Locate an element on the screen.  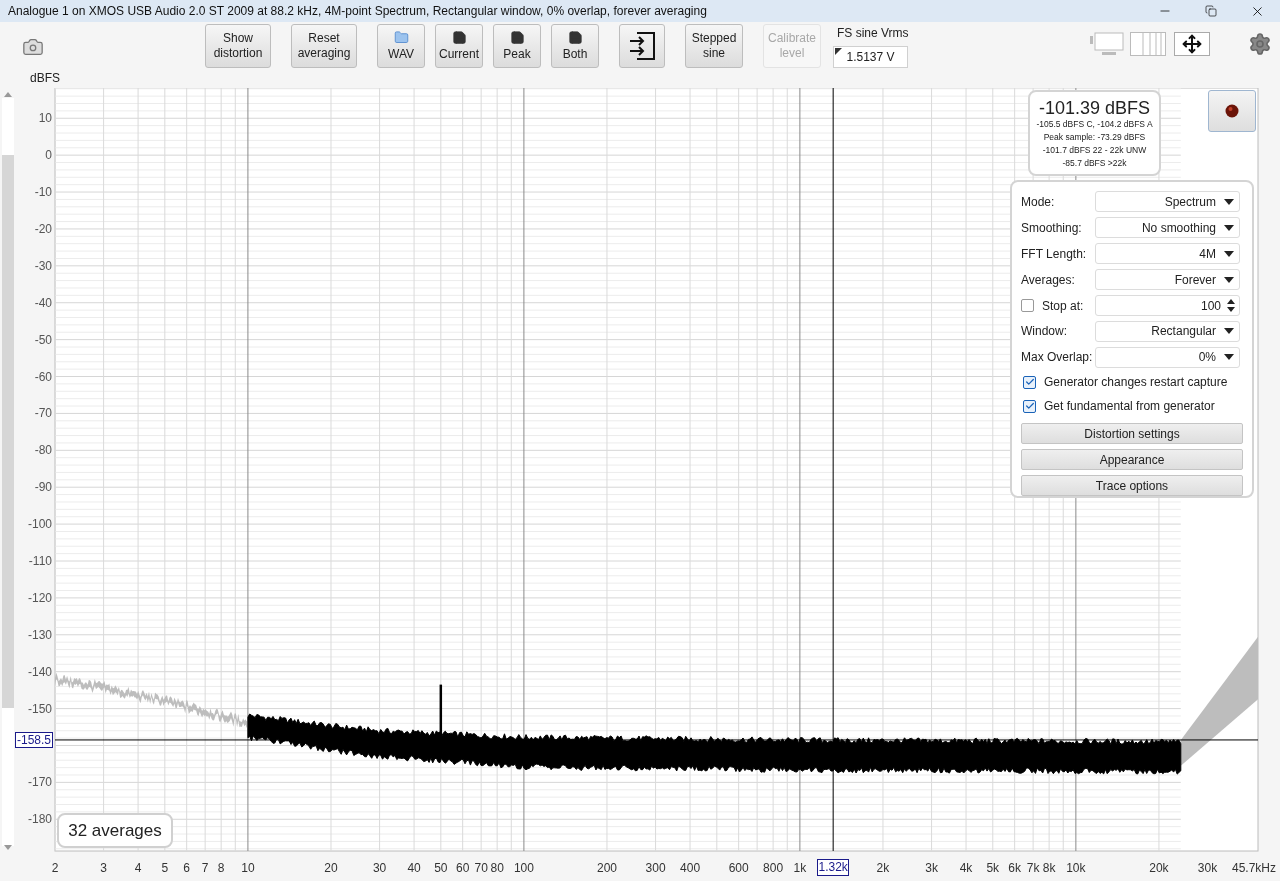
axis-label: 30 is located at coordinates (379, 868).